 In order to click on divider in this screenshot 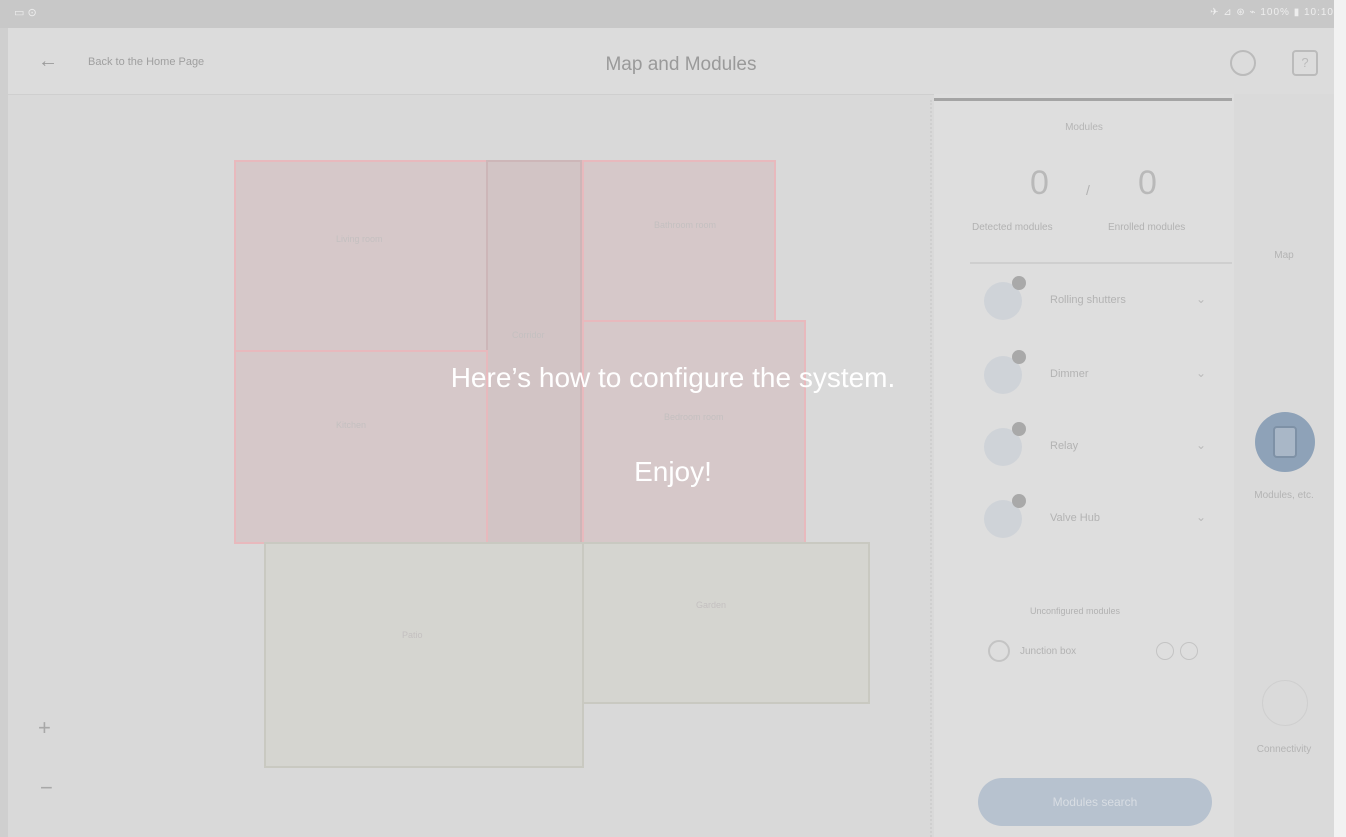, I will do `click(1101, 263)`.